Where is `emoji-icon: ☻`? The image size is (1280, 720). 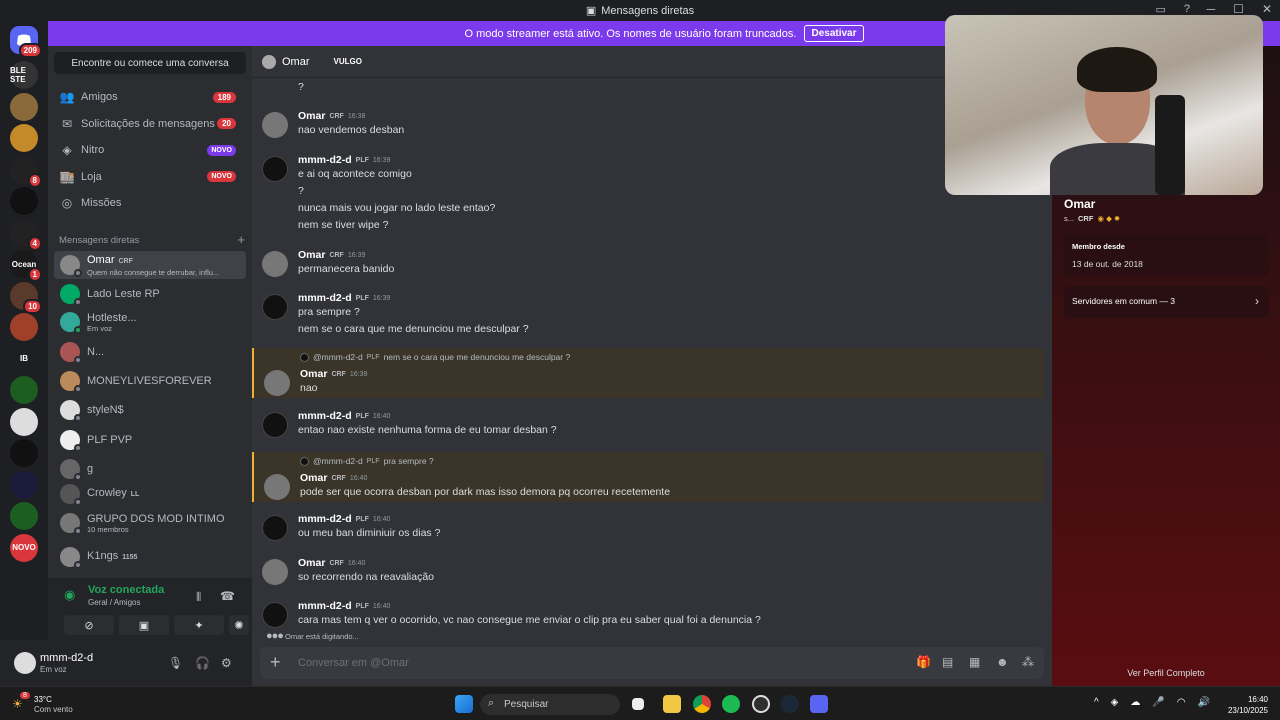
emoji-icon: ☻ is located at coordinates (1002, 662).